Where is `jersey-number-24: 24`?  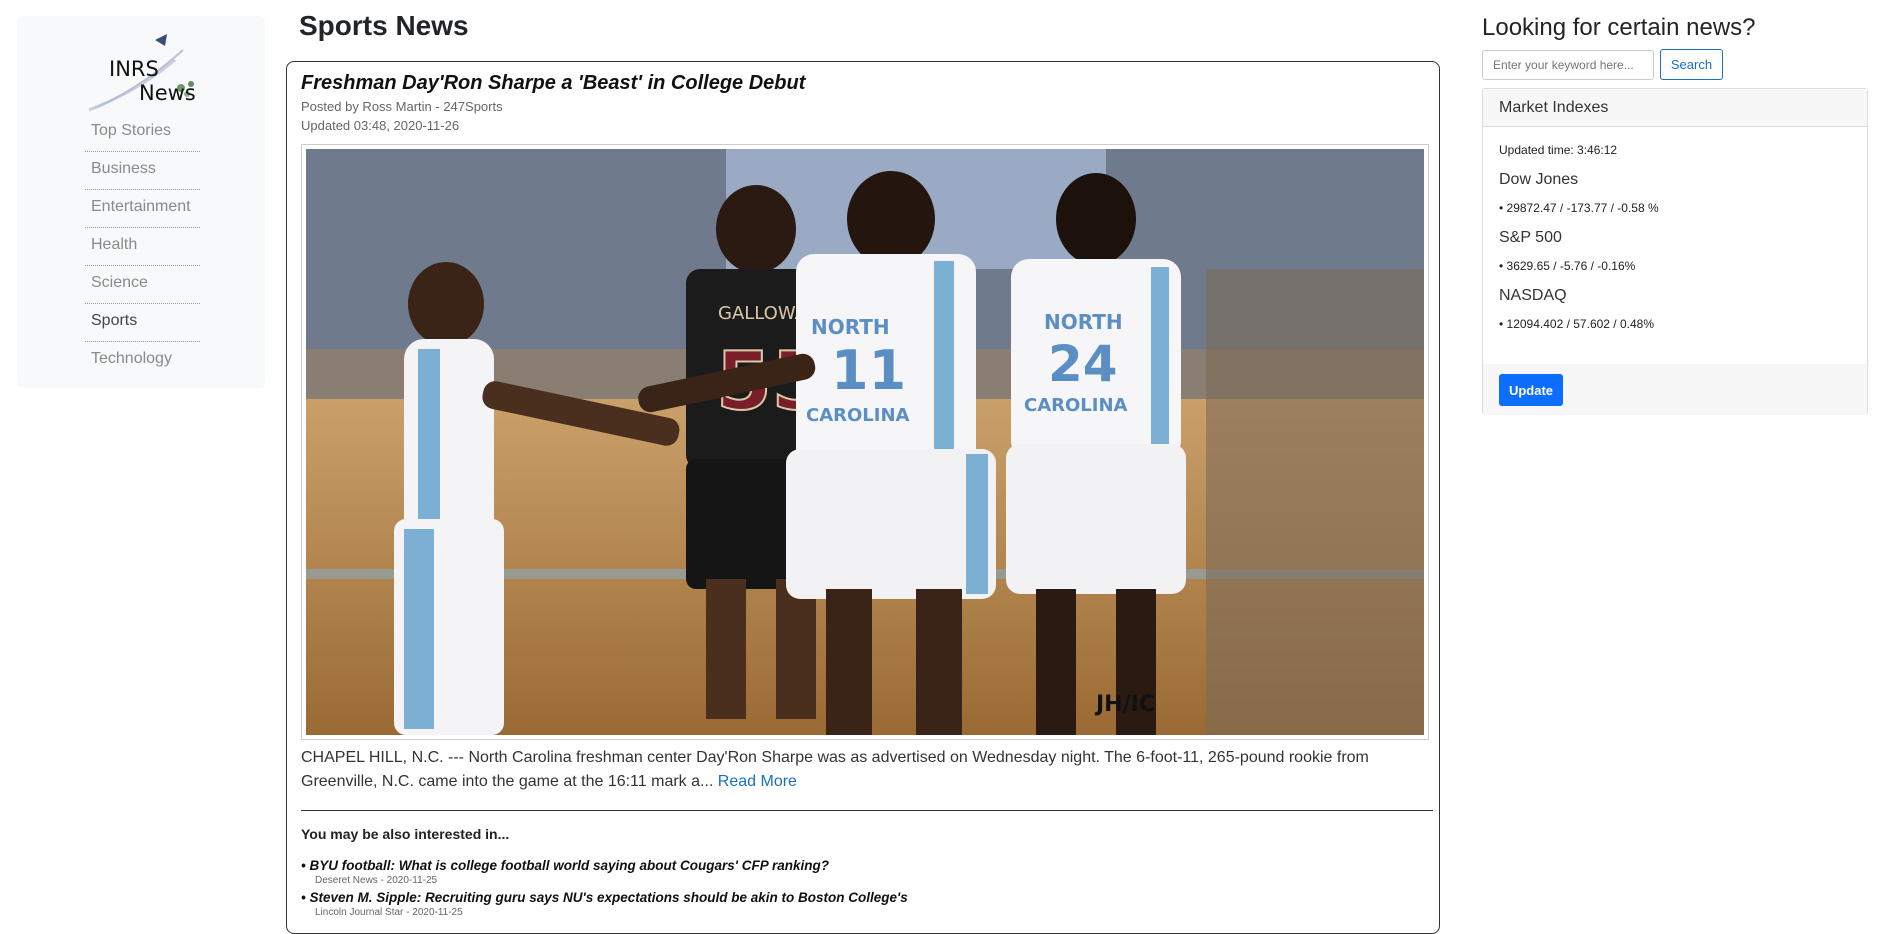 jersey-number-24: 24 is located at coordinates (1083, 364).